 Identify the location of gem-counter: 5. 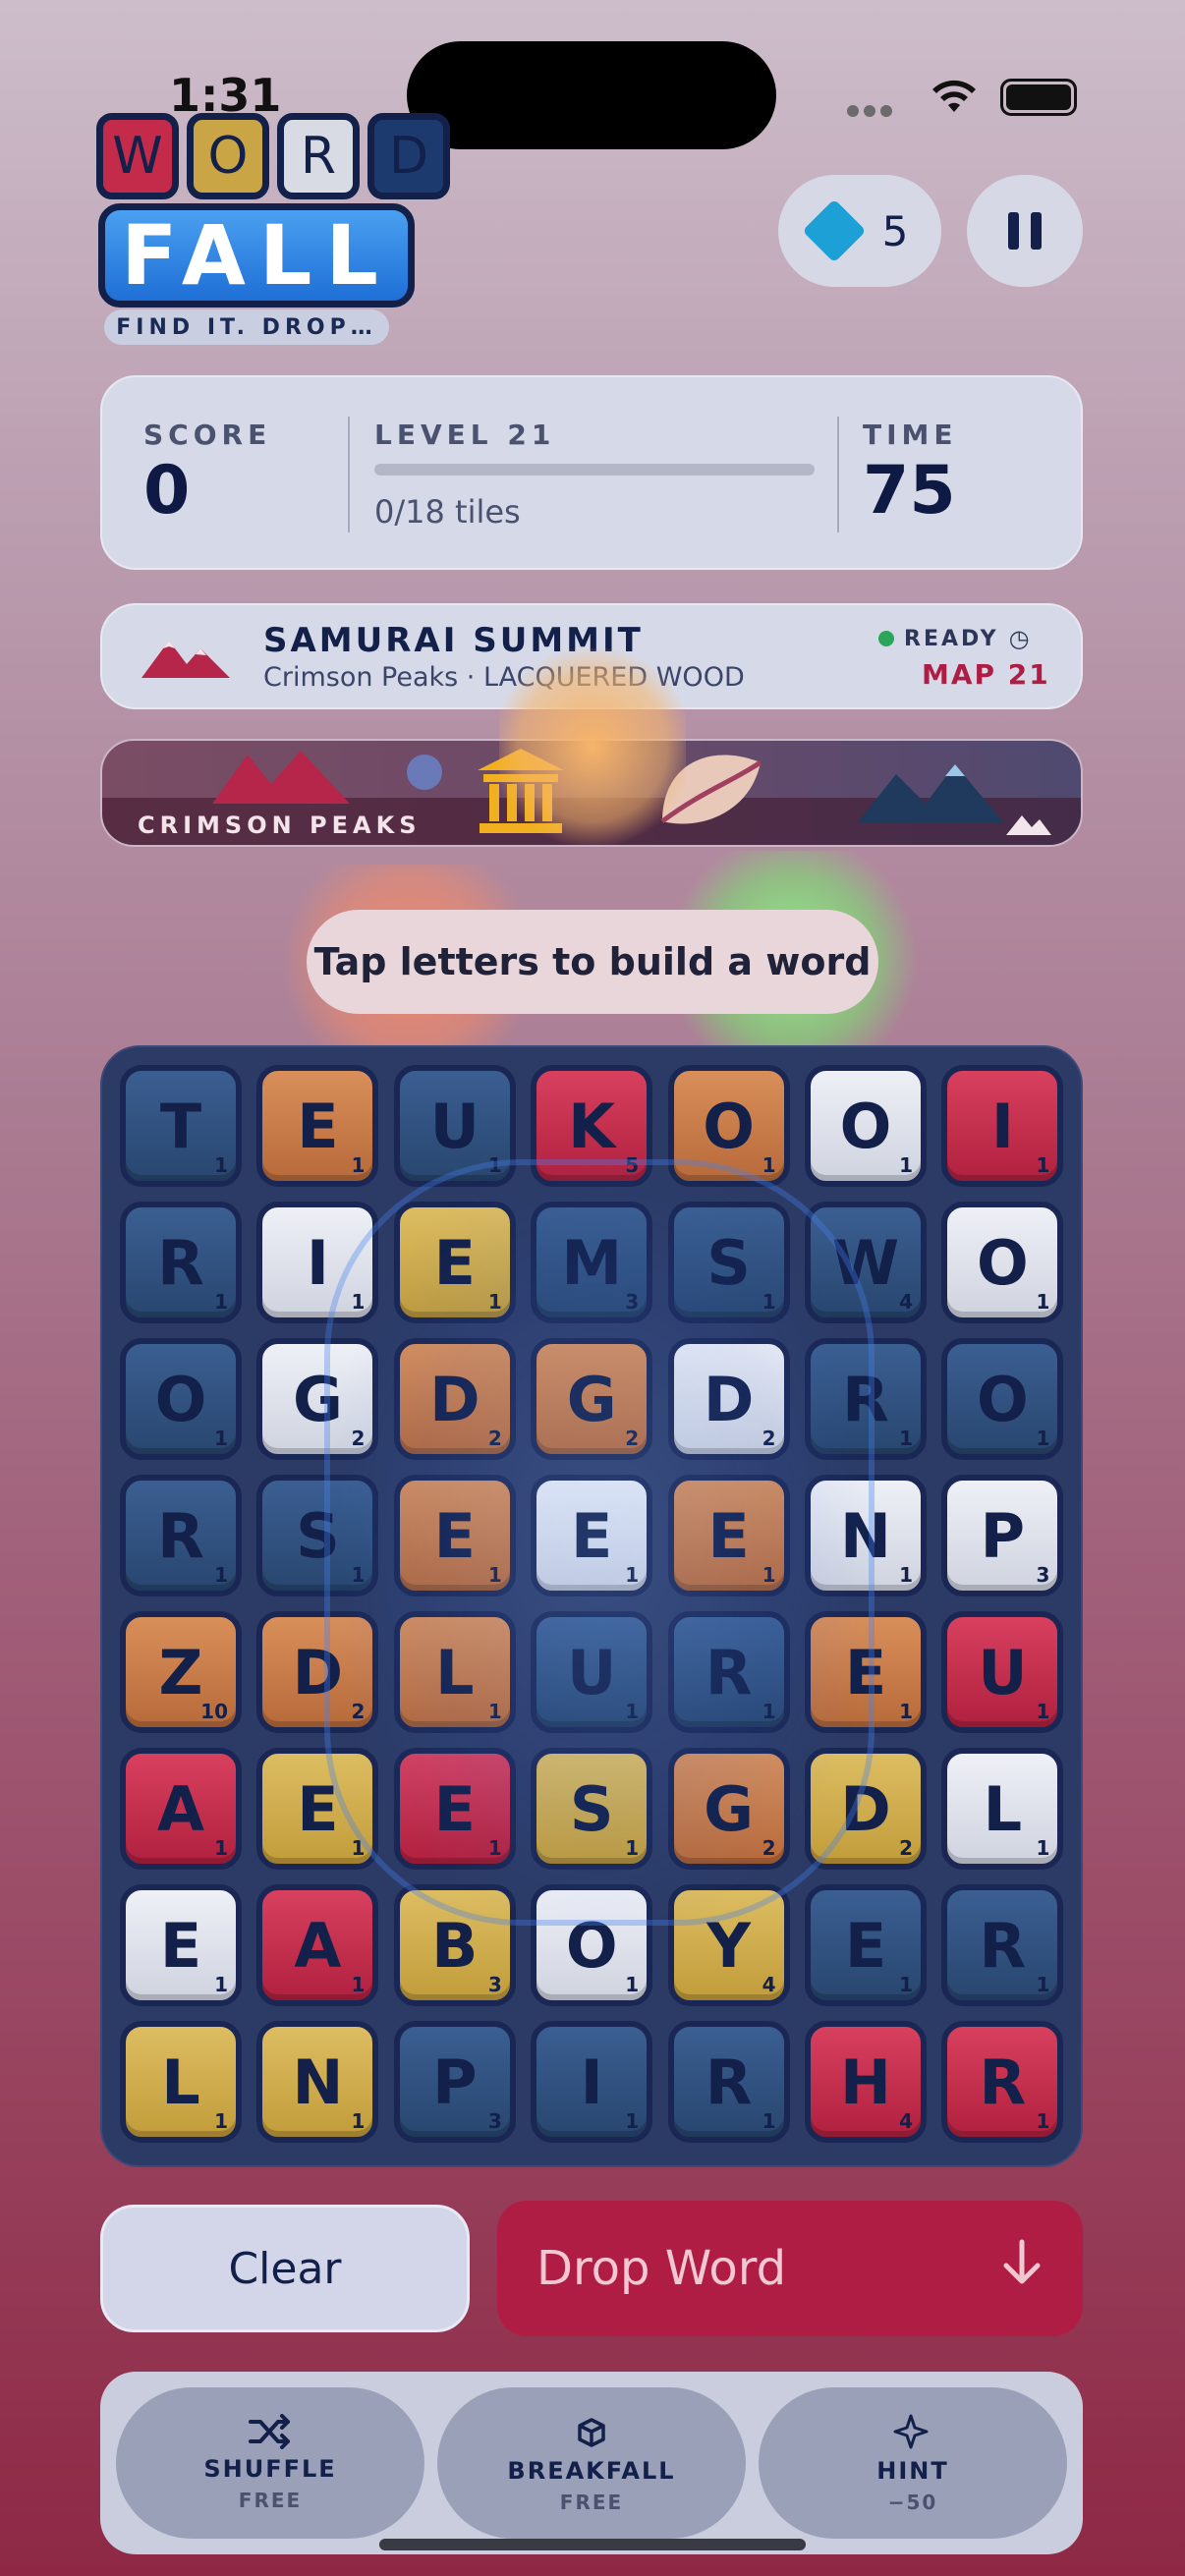
(860, 231).